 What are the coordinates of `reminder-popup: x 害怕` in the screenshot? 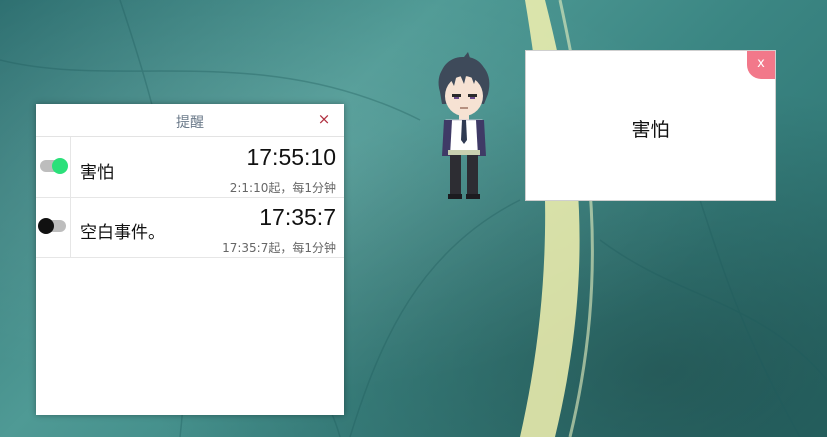 It's located at (650, 125).